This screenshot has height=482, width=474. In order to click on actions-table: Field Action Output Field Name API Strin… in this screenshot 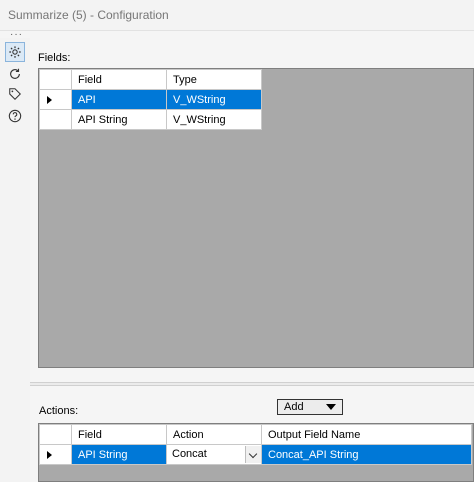, I will do `click(255, 444)`.